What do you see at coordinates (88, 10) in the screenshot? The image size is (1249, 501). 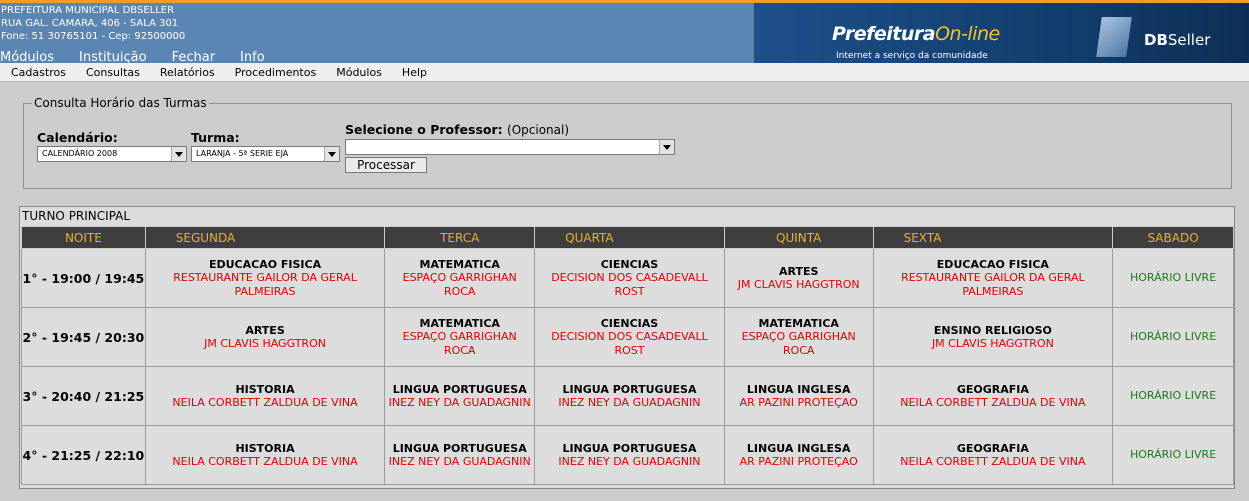 I see `org-name: PREFEITURA MUNICIPAL DBSELLER` at bounding box center [88, 10].